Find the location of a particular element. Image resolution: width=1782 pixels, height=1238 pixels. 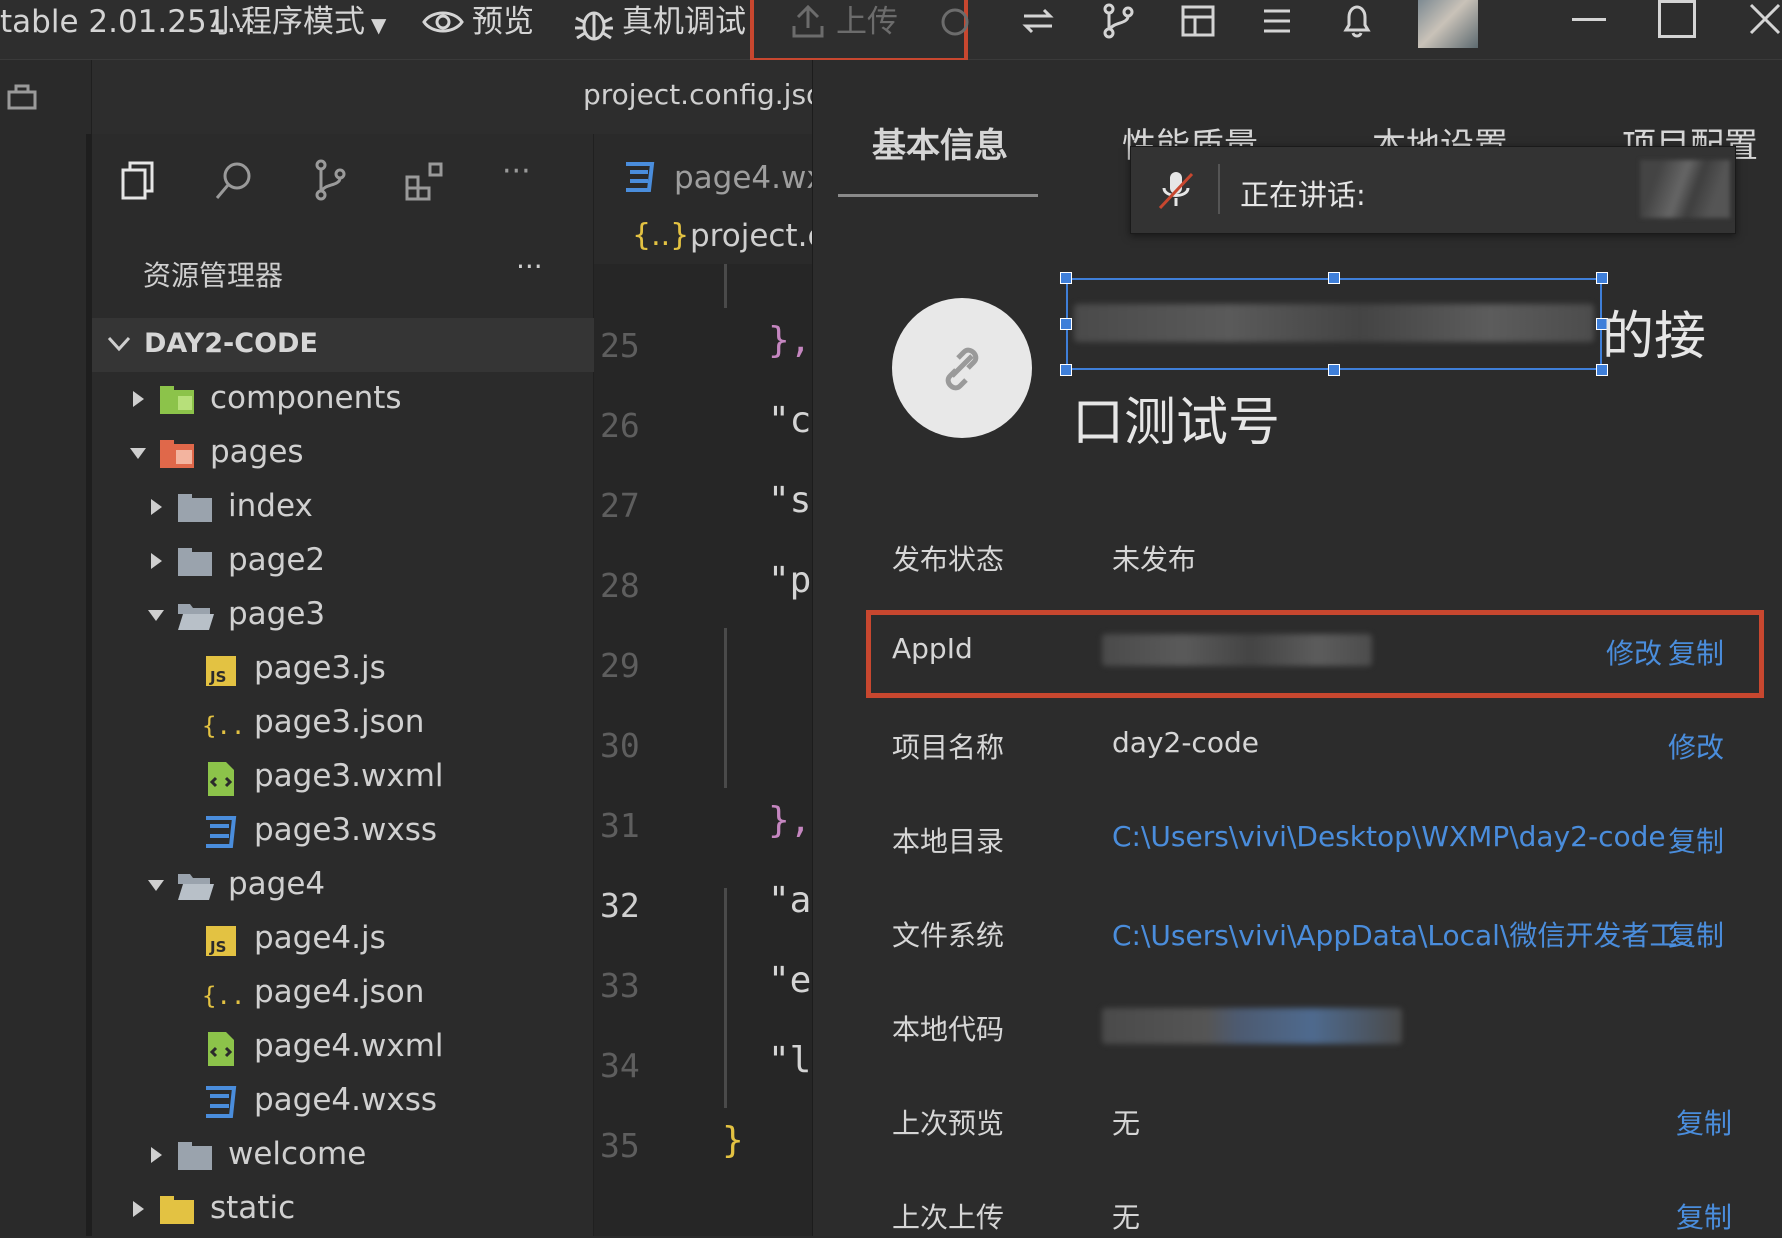

preview-button is located at coordinates (443, 22).